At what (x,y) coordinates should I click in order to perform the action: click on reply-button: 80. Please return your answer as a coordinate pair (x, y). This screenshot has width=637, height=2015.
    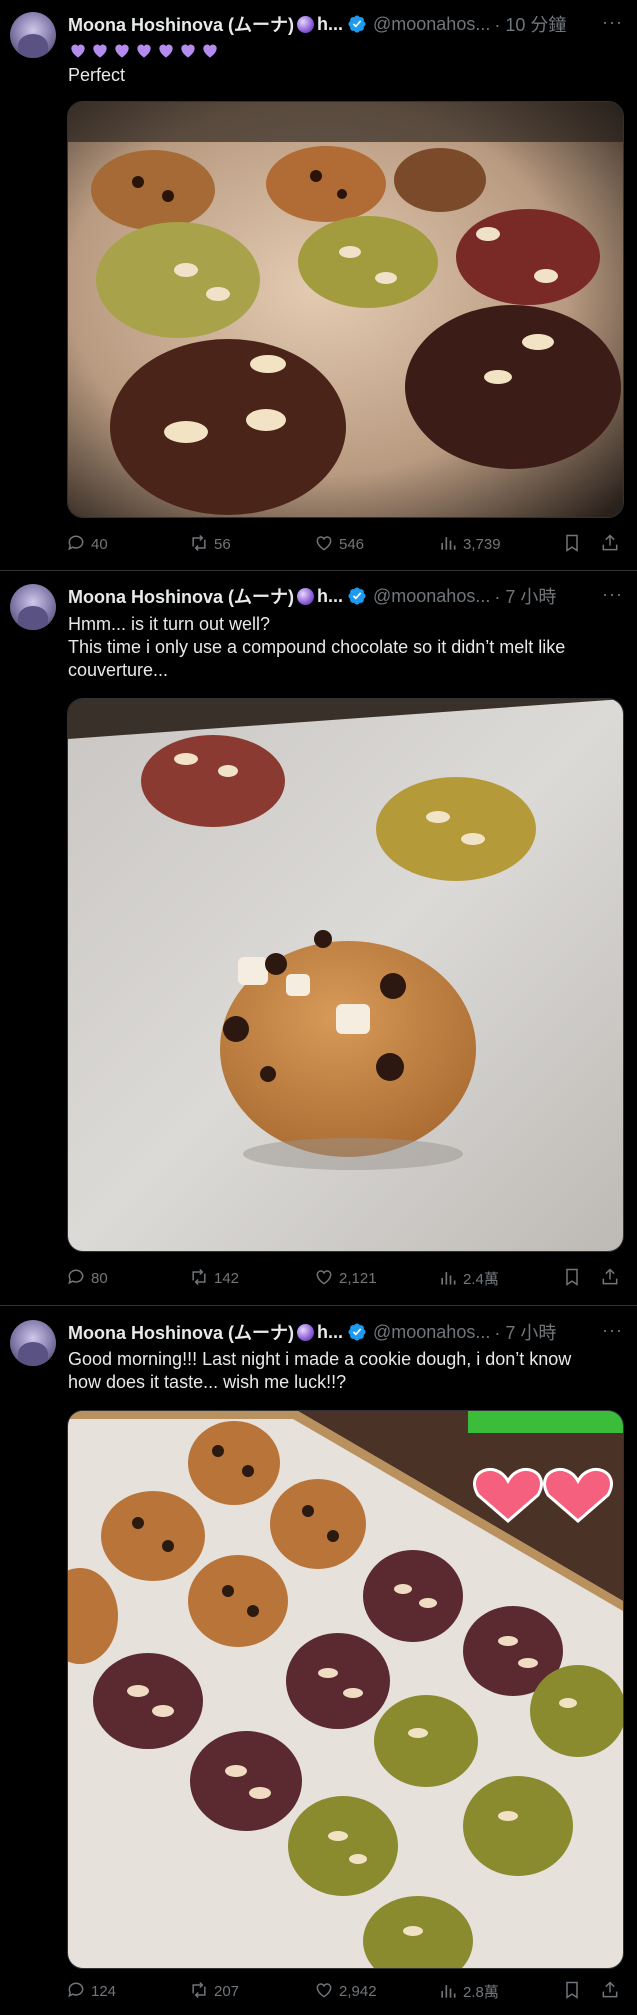
    Looking at the image, I should click on (87, 1277).